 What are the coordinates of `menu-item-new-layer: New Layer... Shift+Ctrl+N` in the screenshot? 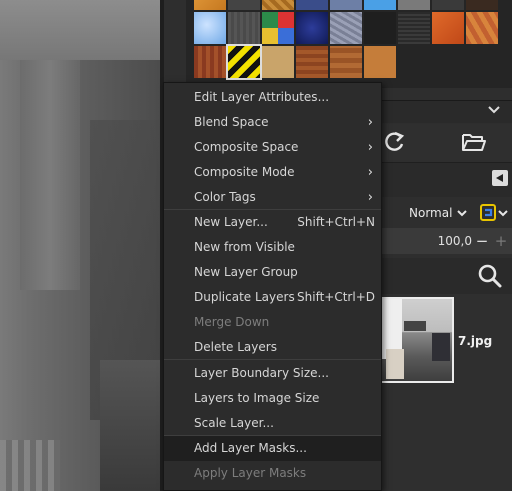 It's located at (272, 222).